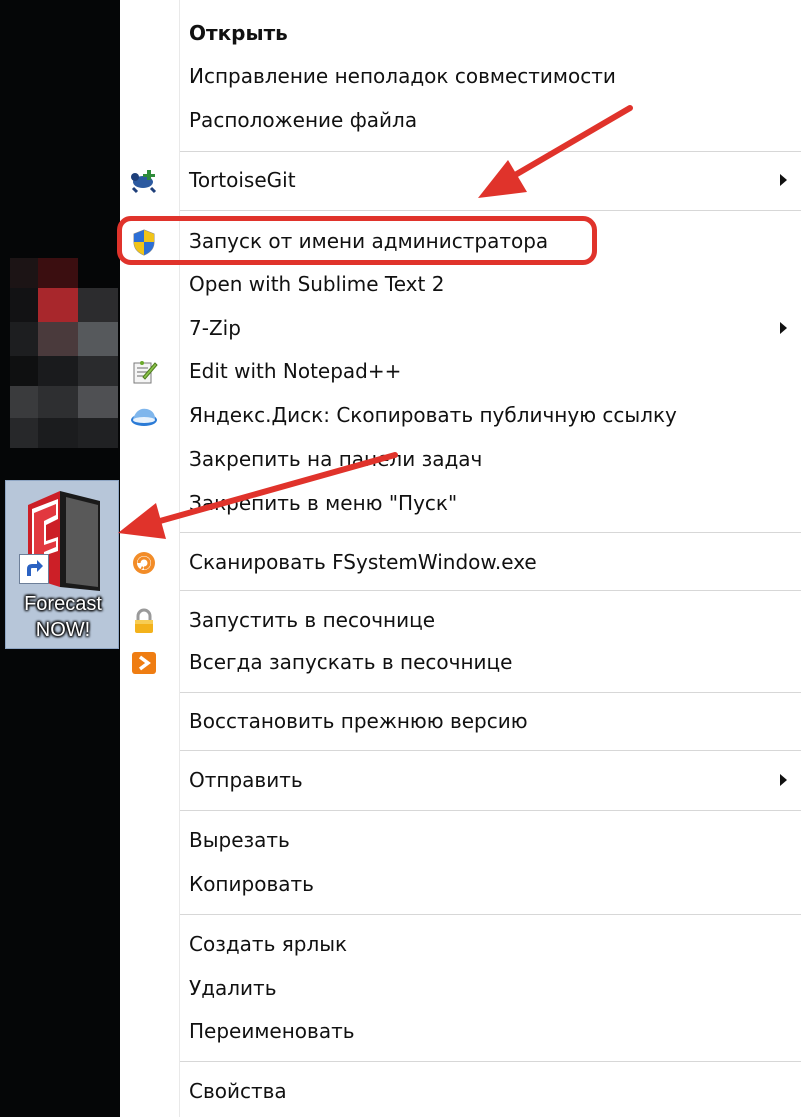 The height and width of the screenshot is (1117, 801). What do you see at coordinates (460, 1031) in the screenshot?
I see `menu-item-rename: Переименовать` at bounding box center [460, 1031].